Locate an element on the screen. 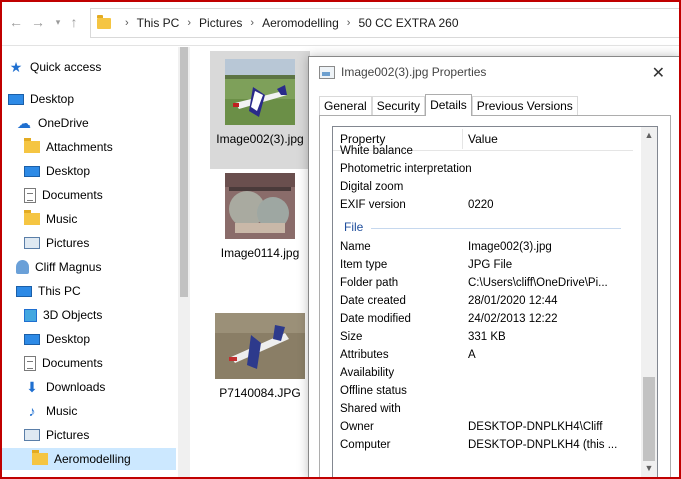  sidebar-item-label: Music is located at coordinates (62, 219).